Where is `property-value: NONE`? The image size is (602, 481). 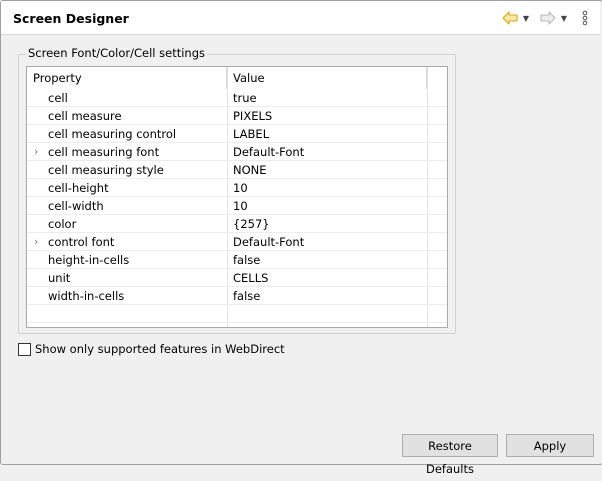 property-value: NONE is located at coordinates (250, 170).